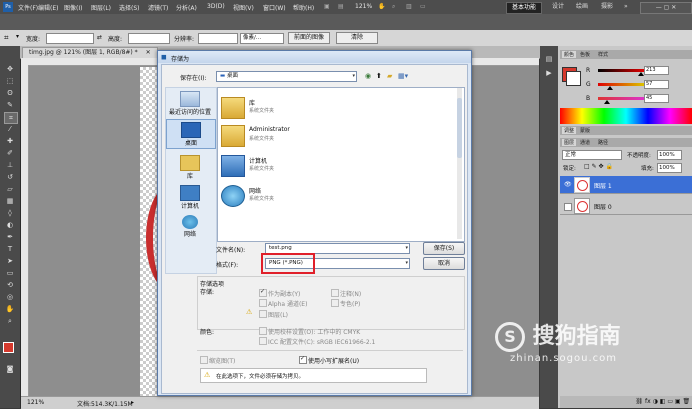 This screenshot has width=692, height=409. What do you see at coordinates (409, 6) in the screenshot?
I see `arrange-icon: ▥` at bounding box center [409, 6].